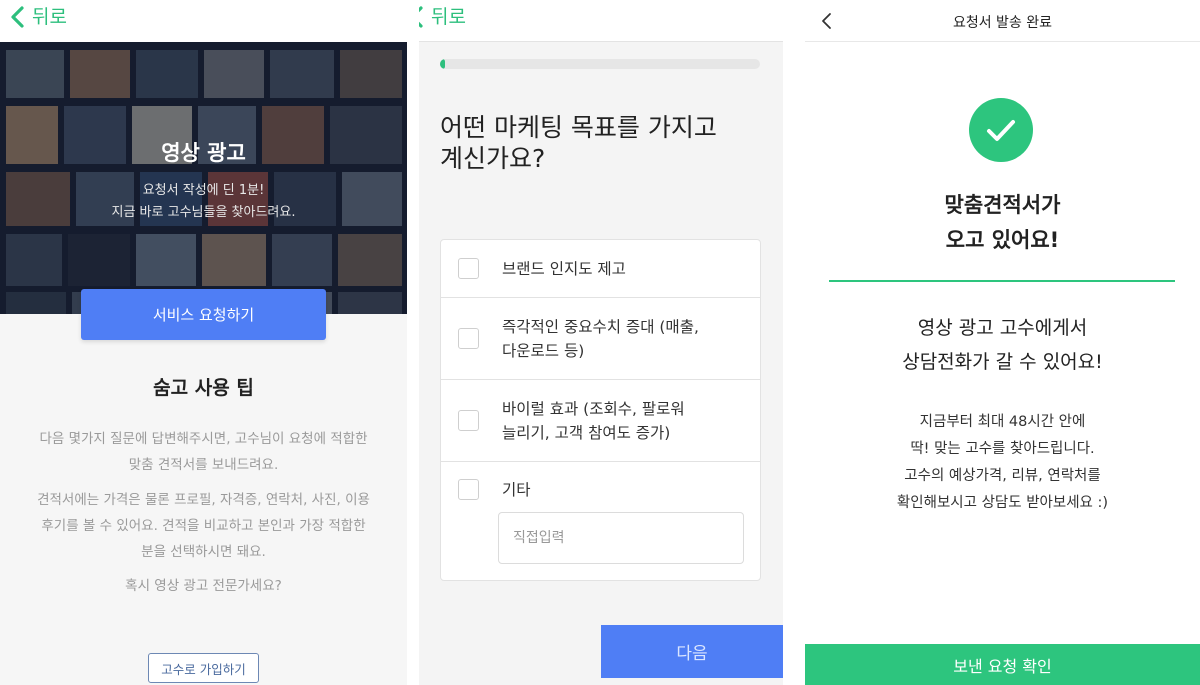 This screenshot has height=685, width=1200. What do you see at coordinates (203, 153) in the screenshot?
I see `hero-title: 영상 광고` at bounding box center [203, 153].